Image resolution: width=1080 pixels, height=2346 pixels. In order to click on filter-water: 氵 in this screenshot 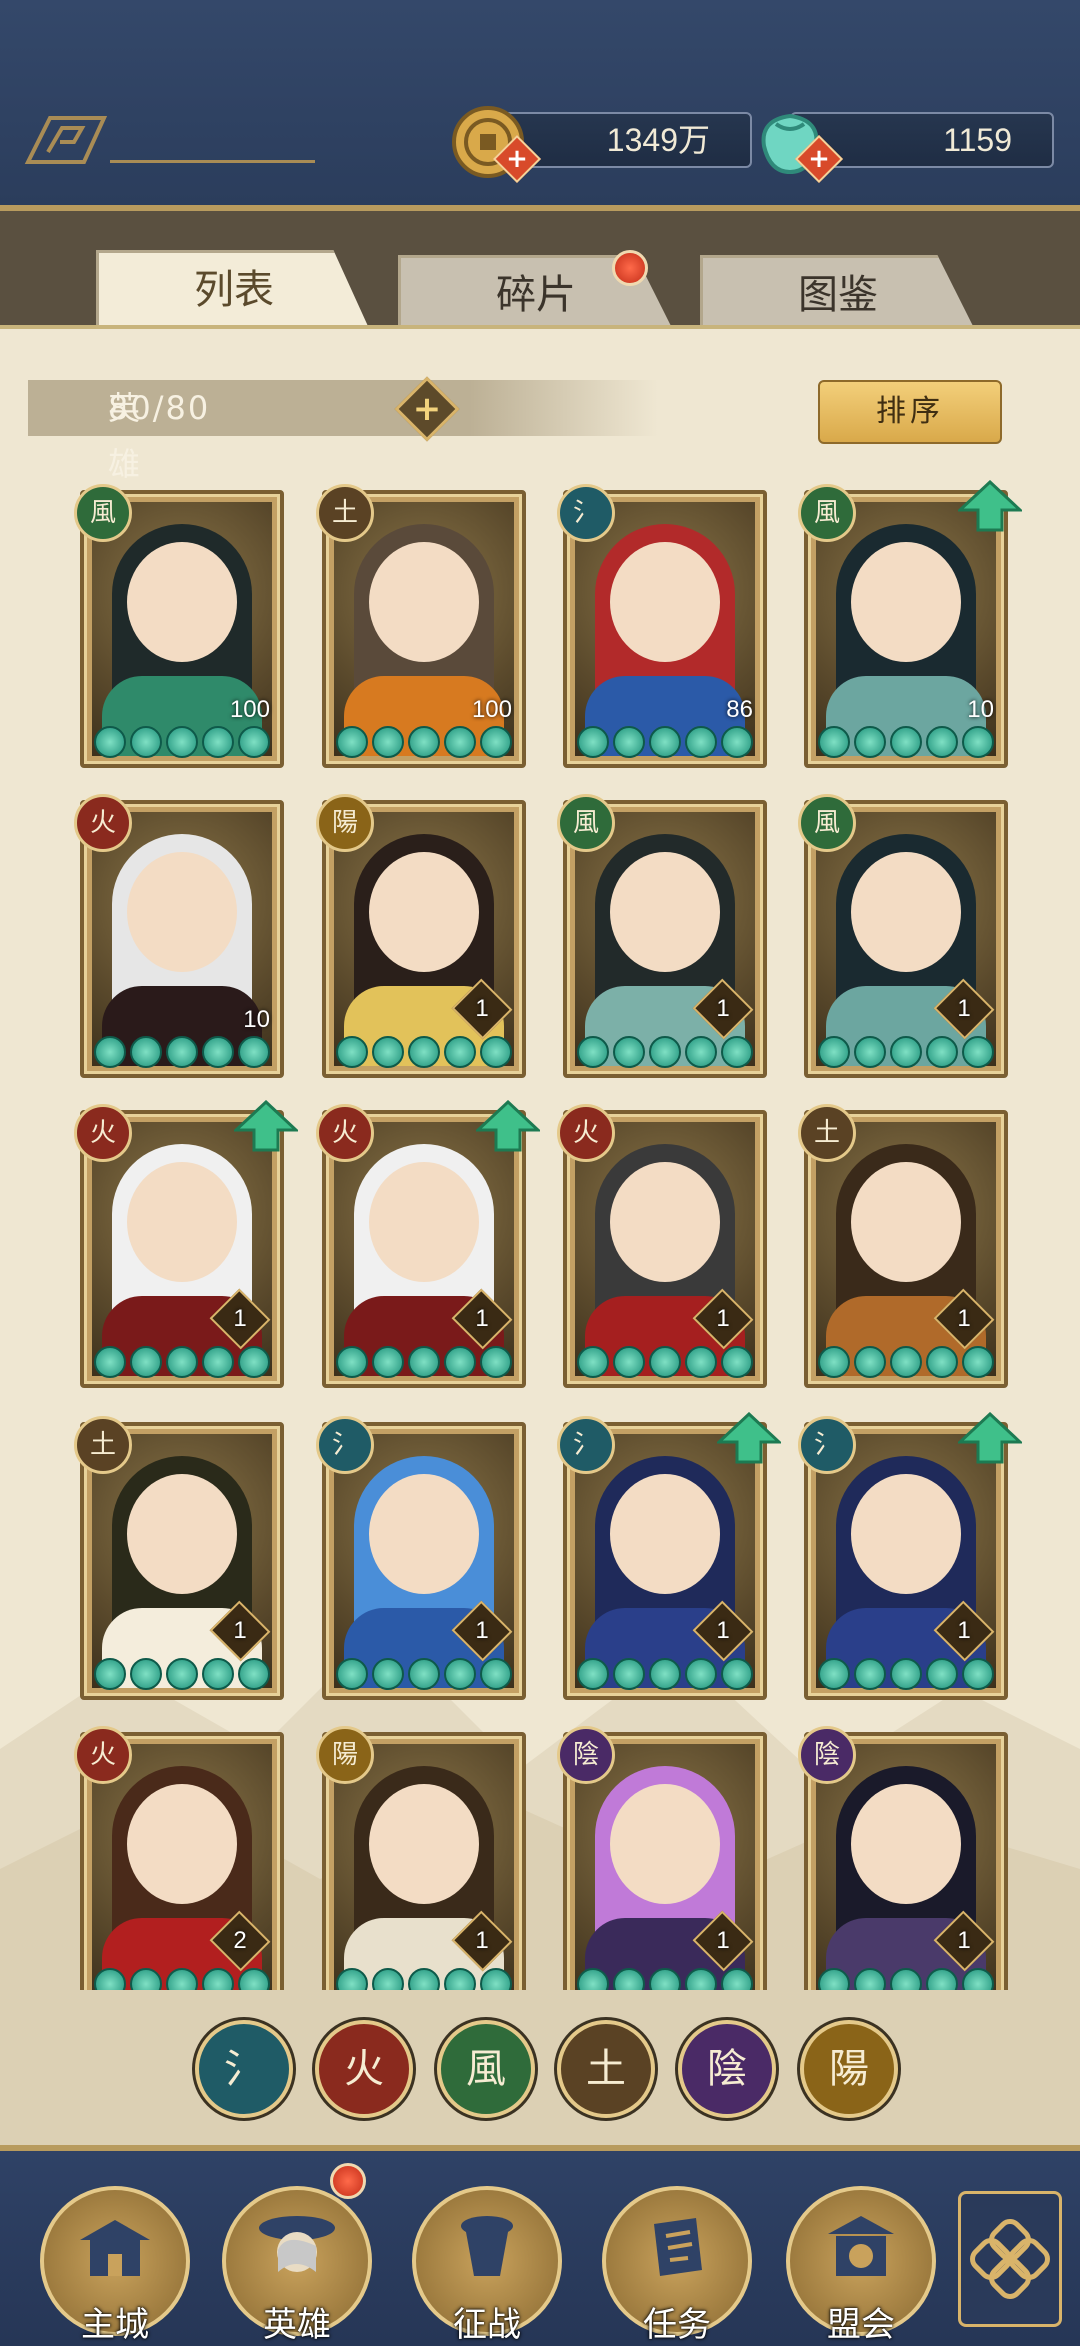, I will do `click(244, 2069)`.